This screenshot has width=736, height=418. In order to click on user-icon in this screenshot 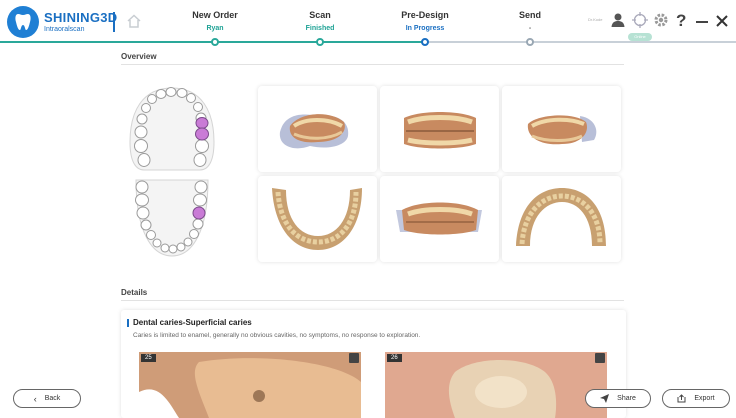, I will do `click(618, 20)`.